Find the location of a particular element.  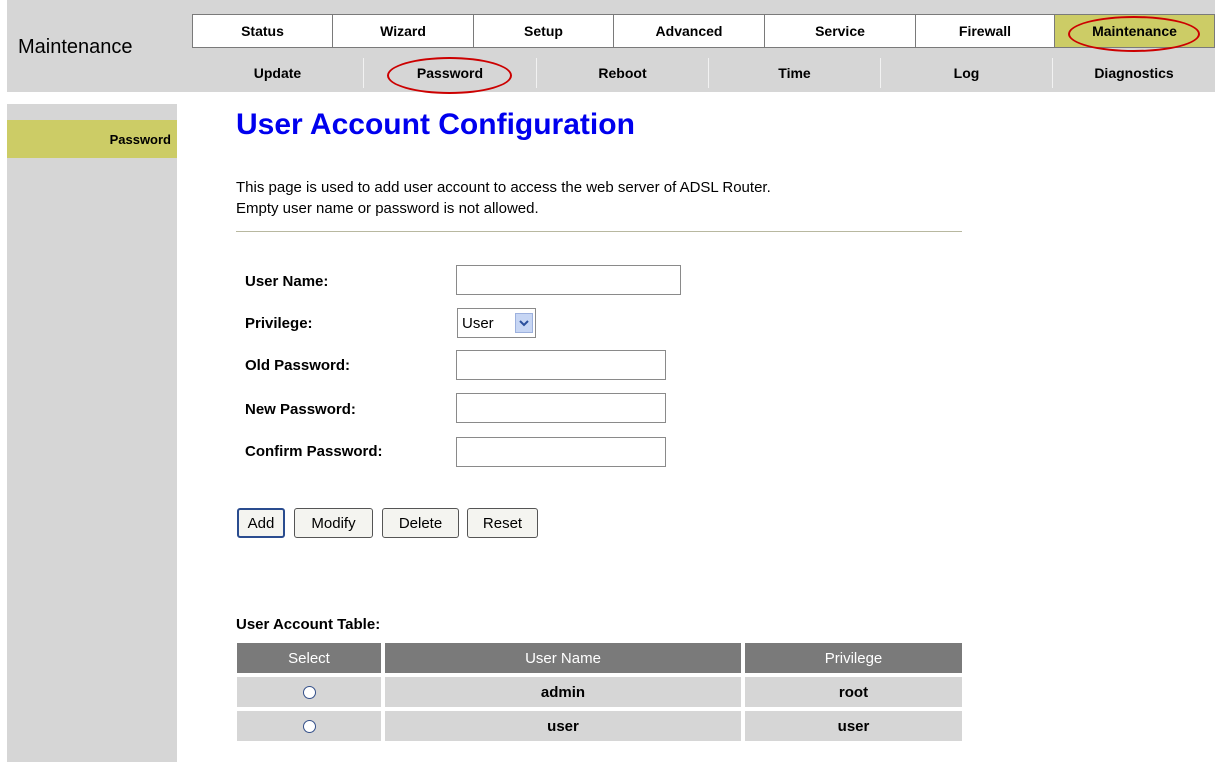

table-row: admin root is located at coordinates (599, 692).